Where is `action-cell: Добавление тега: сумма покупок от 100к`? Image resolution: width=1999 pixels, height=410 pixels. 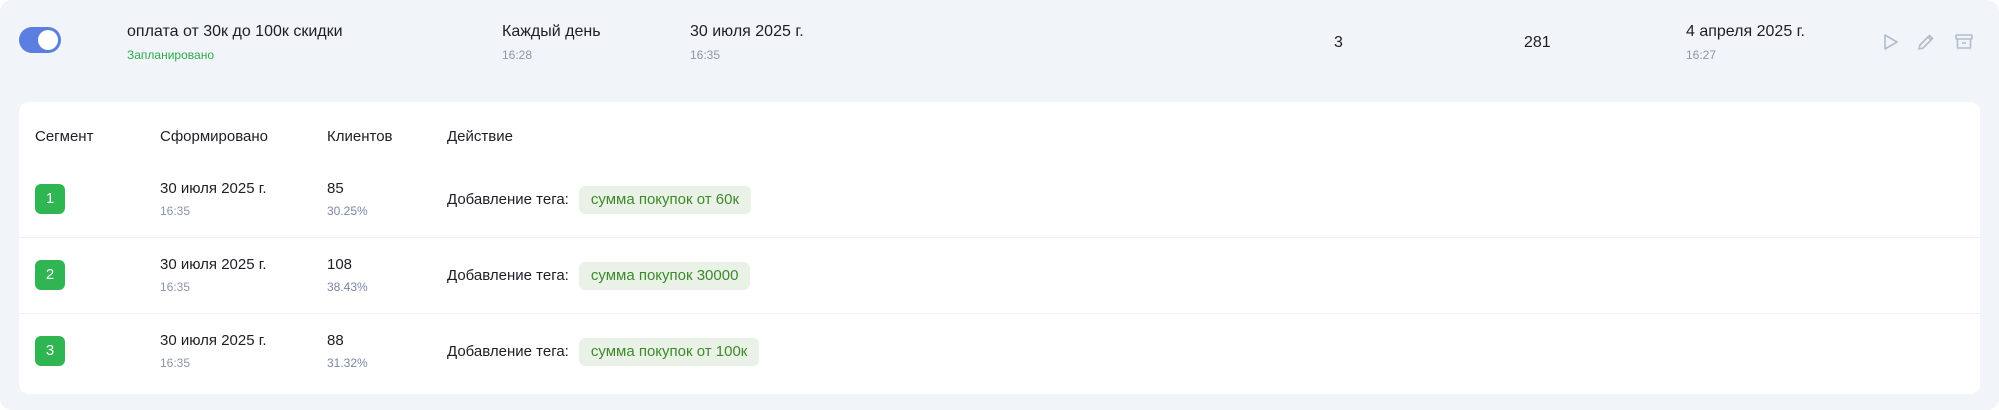
action-cell: Добавление тега: сумма покупок от 100к is located at coordinates (603, 352).